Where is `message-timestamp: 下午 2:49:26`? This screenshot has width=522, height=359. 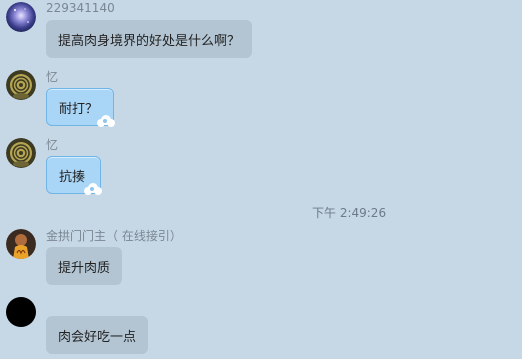
message-timestamp: 下午 2:49:26 is located at coordinates (349, 213).